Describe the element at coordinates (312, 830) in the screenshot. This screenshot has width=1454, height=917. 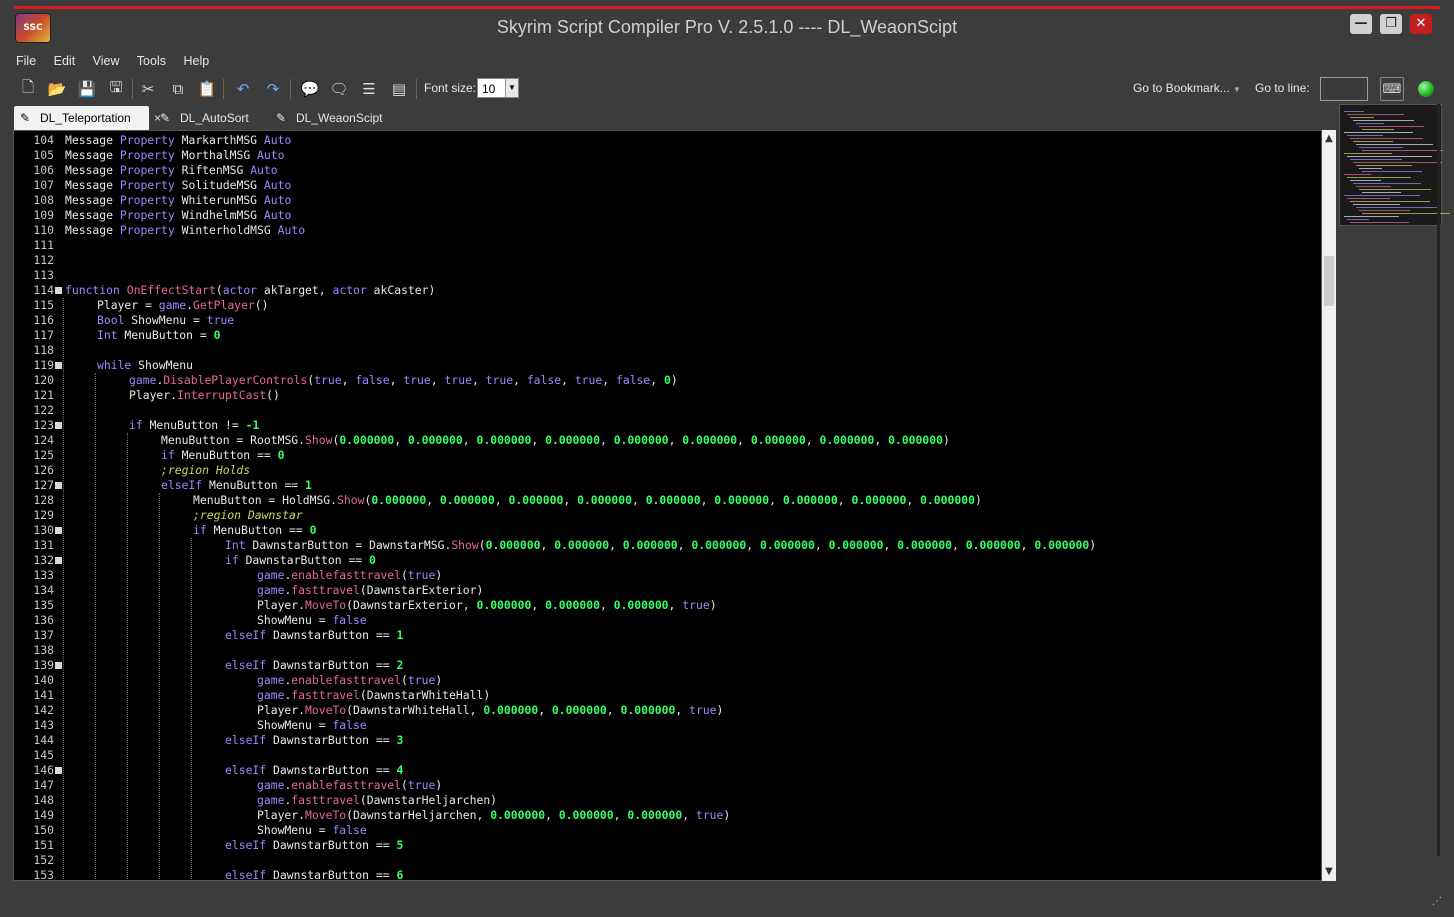
I see `code-text: ShowMenu = false` at that location.